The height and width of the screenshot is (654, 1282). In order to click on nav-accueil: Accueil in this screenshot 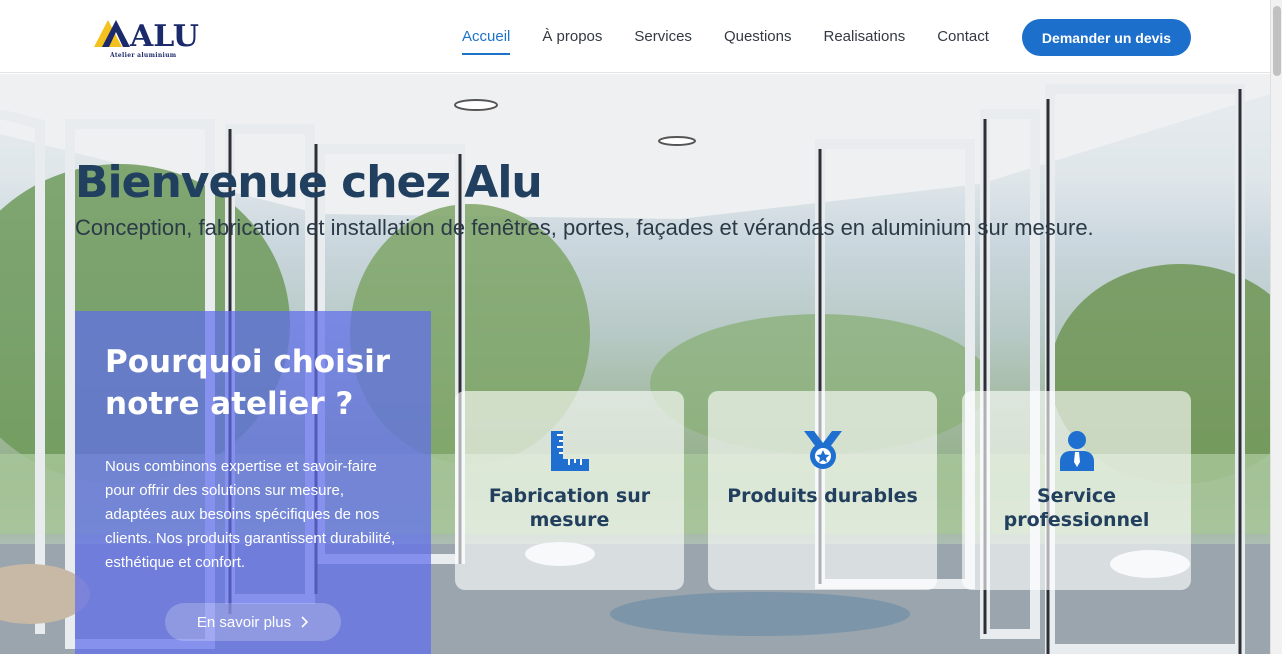, I will do `click(486, 36)`.